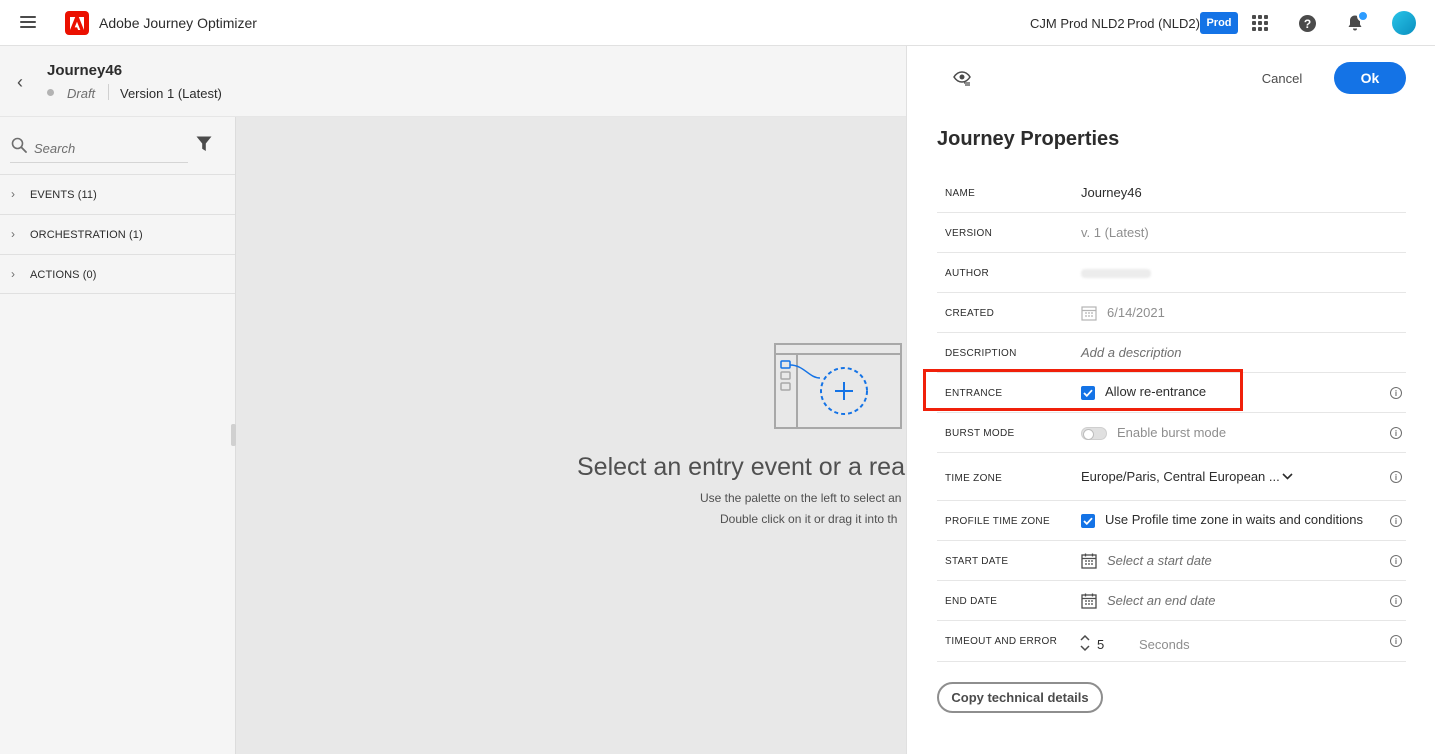 This screenshot has height=754, width=1435. Describe the element at coordinates (178, 23) in the screenshot. I see `app-title: Adobe Journey Optimizer` at that location.